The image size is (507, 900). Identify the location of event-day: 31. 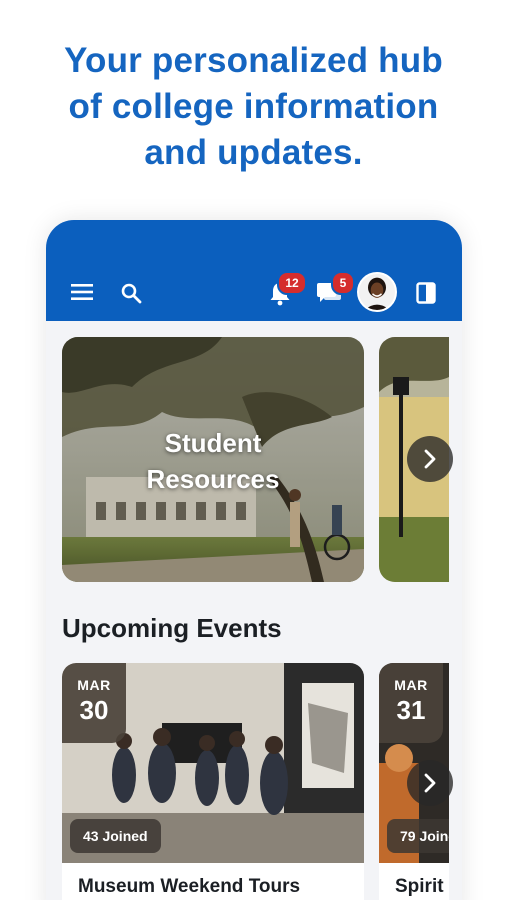
(411, 710).